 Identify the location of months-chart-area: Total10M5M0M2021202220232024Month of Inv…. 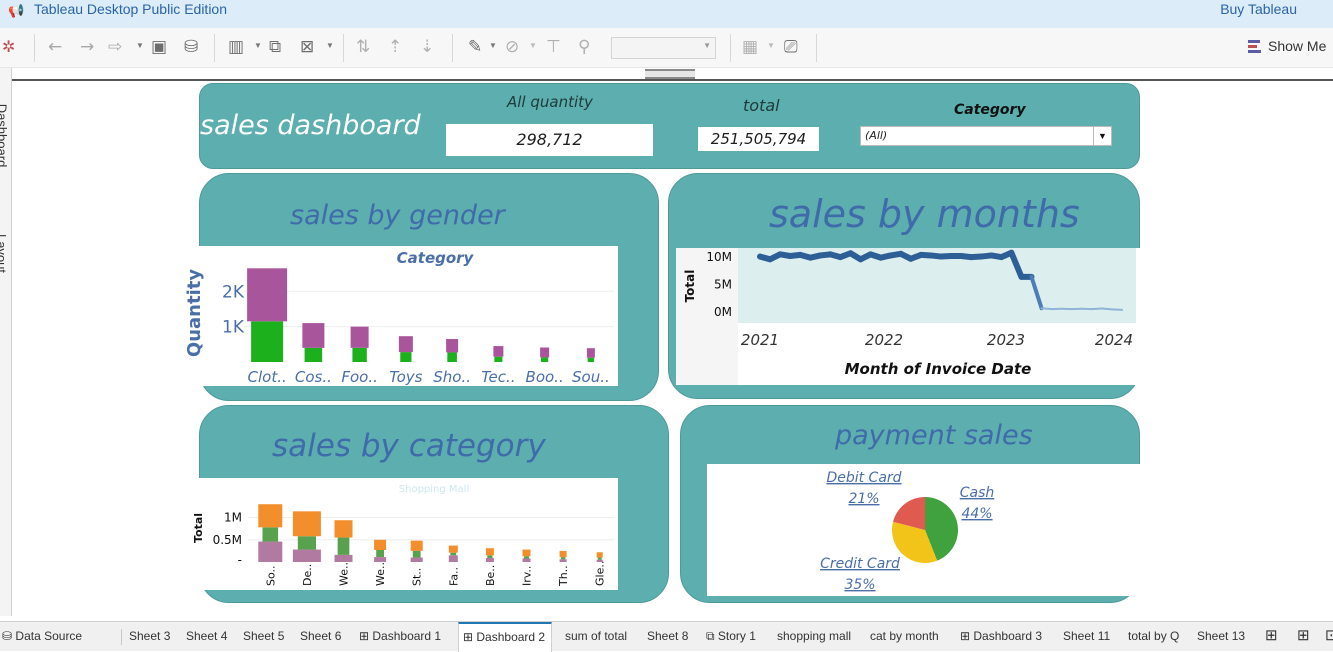
(908, 316).